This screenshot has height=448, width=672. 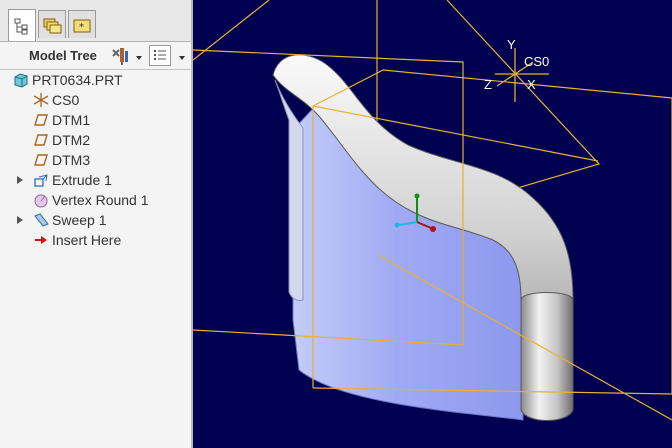 What do you see at coordinates (21, 80) in the screenshot?
I see `part-icon` at bounding box center [21, 80].